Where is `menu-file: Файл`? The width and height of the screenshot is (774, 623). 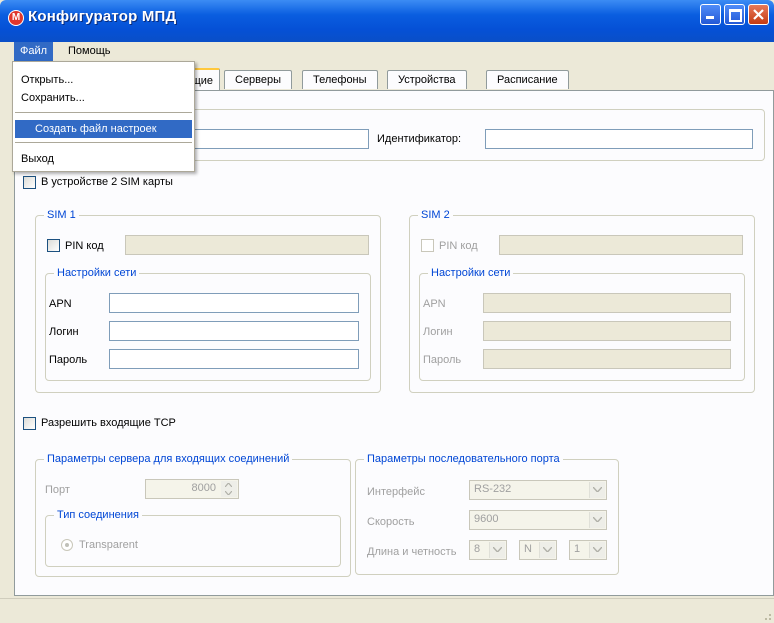
menu-file: Файл is located at coordinates (34, 51).